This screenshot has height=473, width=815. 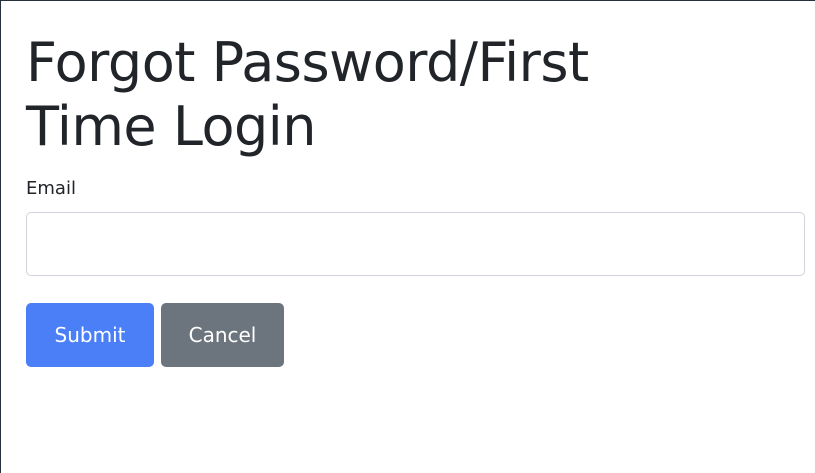 I want to click on page-title-line-1: Forgot Password/First, so click(x=307, y=62).